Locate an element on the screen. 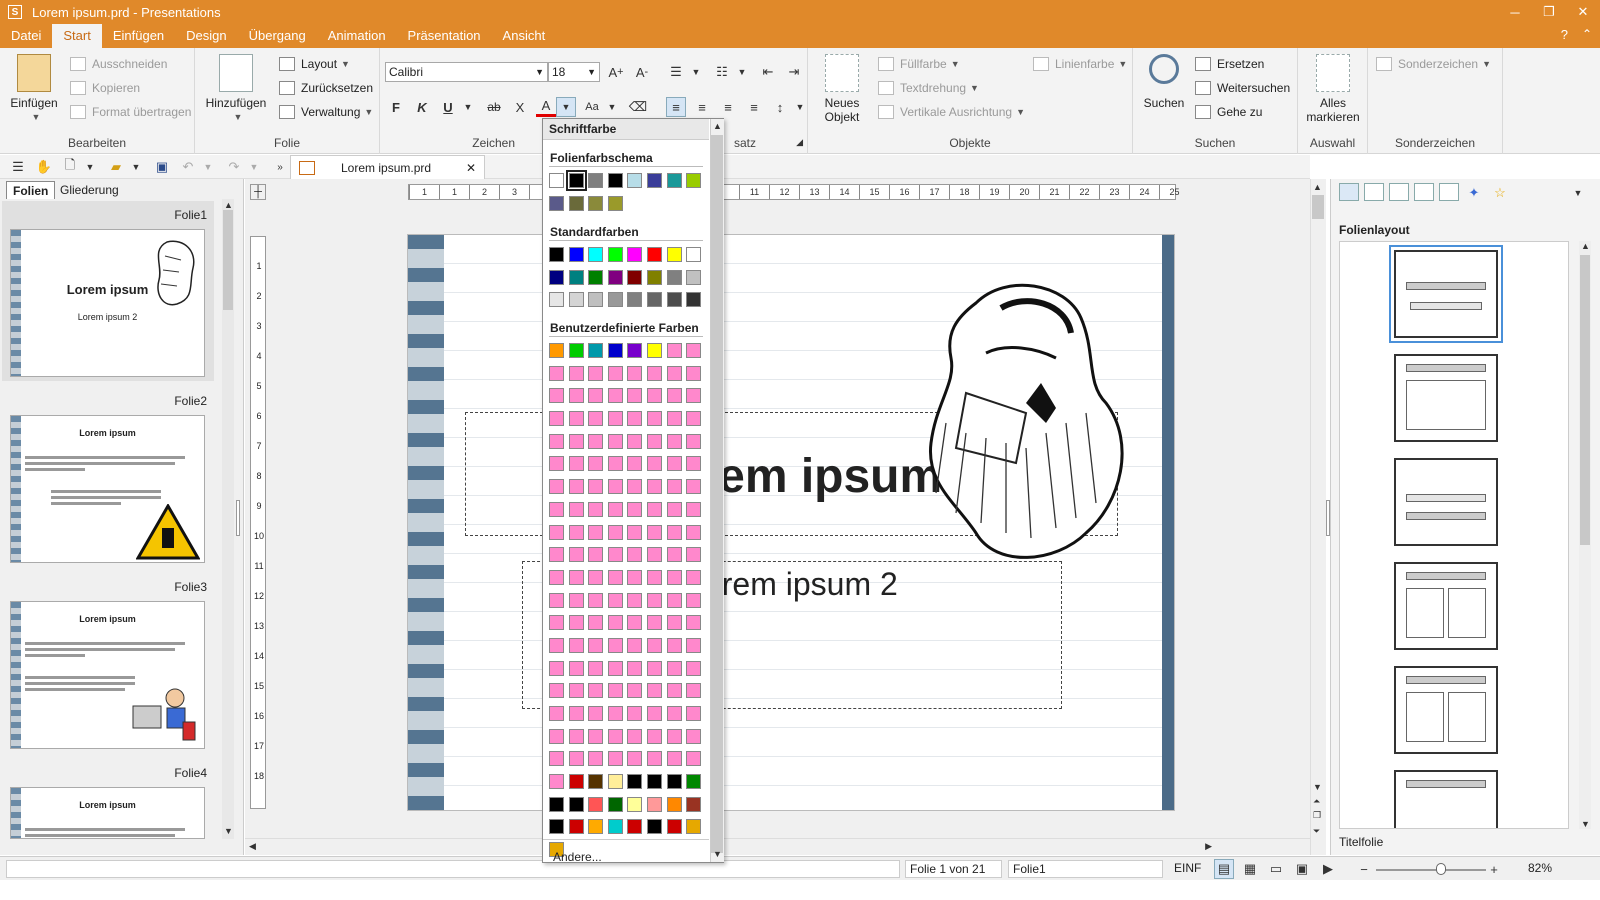 Image resolution: width=1600 pixels, height=900 pixels. redo-icon: ↷ is located at coordinates (234, 167).